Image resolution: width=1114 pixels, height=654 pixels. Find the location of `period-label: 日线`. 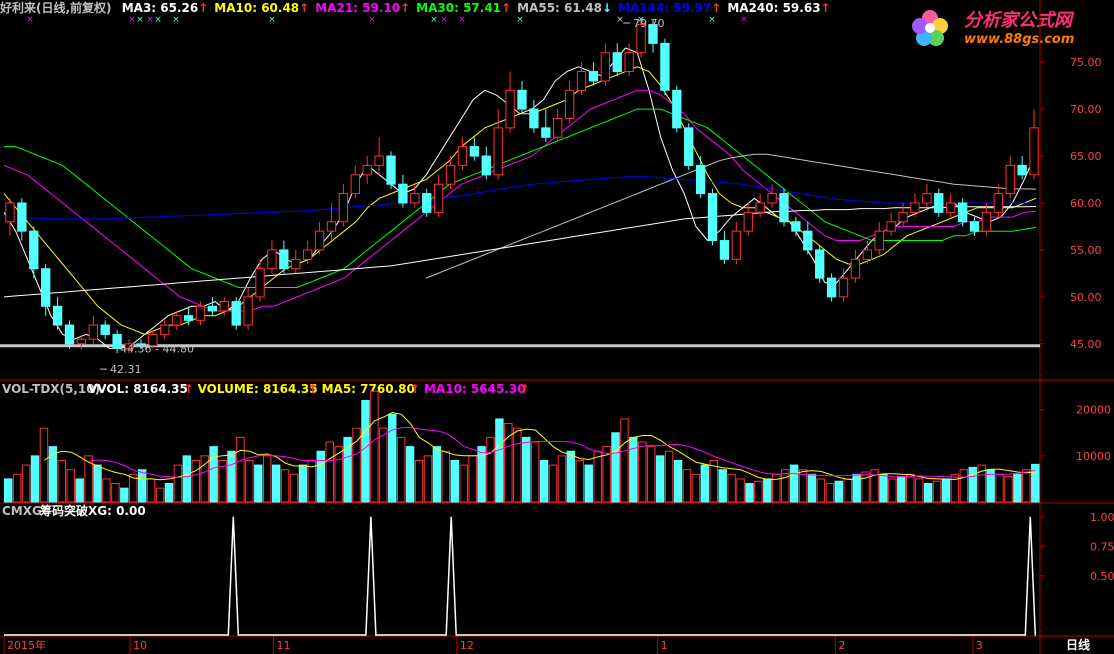

period-label: 日线 is located at coordinates (1078, 644).